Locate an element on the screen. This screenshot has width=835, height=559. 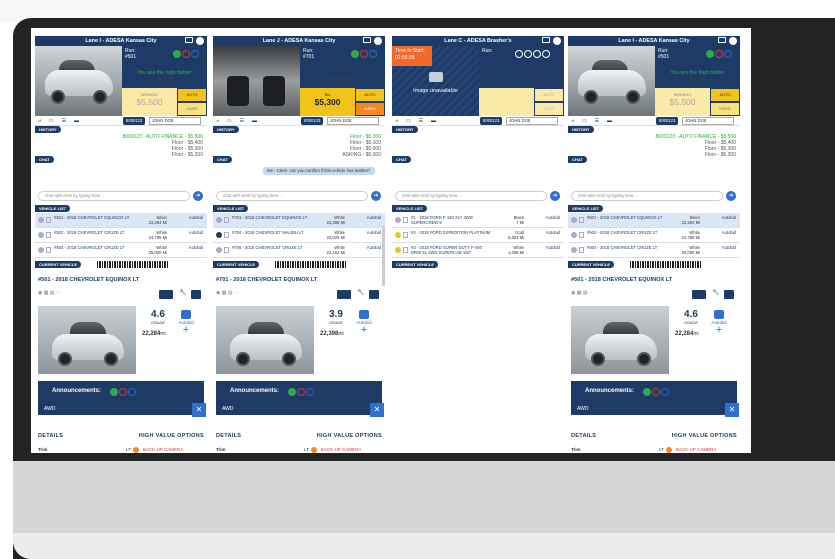
lane-title: Lane I - ADESA Kansas City is located at coordinates (121, 41).